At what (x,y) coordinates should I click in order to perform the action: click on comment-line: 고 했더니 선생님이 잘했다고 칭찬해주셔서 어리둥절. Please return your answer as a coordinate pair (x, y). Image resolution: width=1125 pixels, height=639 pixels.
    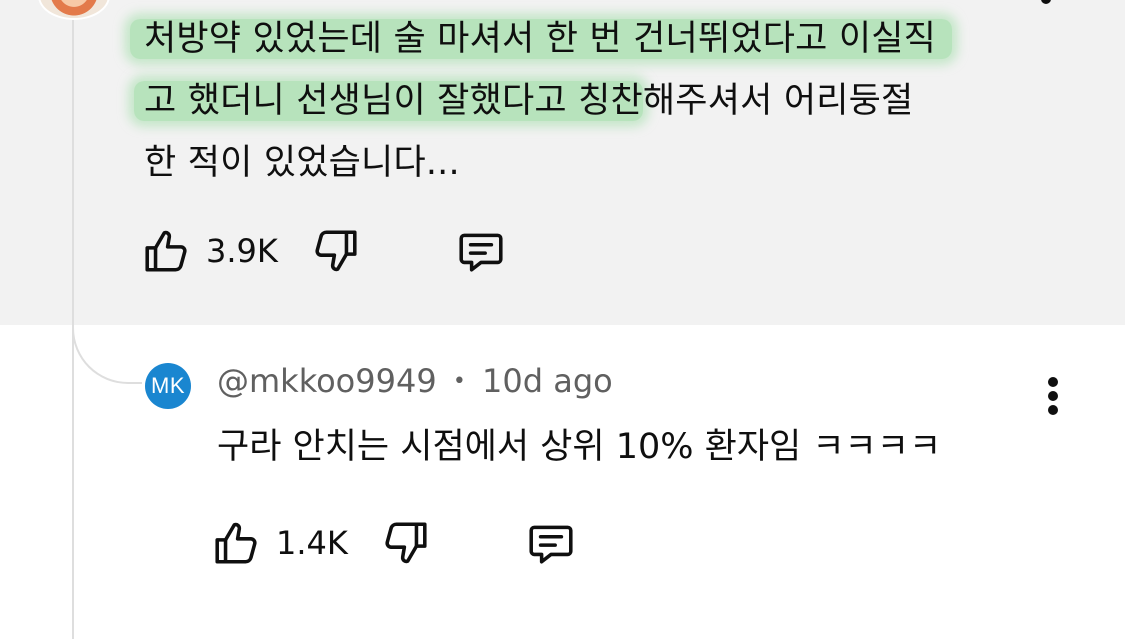
    Looking at the image, I should click on (589, 101).